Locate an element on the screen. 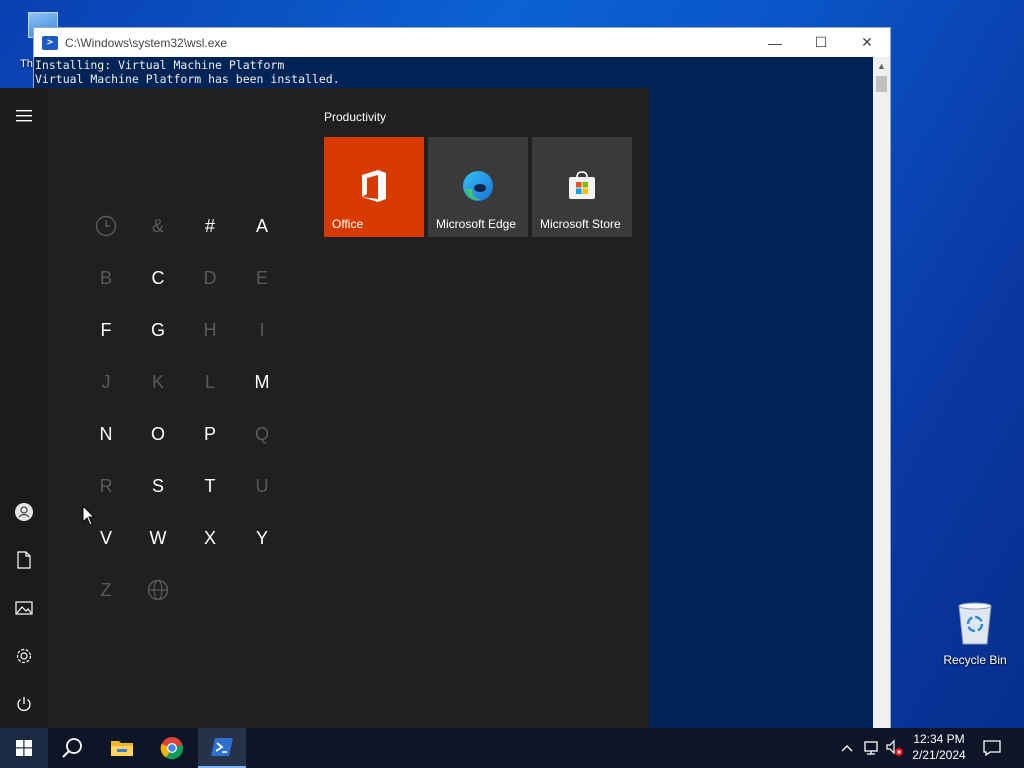 The width and height of the screenshot is (1024, 768). jump-letter: I is located at coordinates (262, 329).